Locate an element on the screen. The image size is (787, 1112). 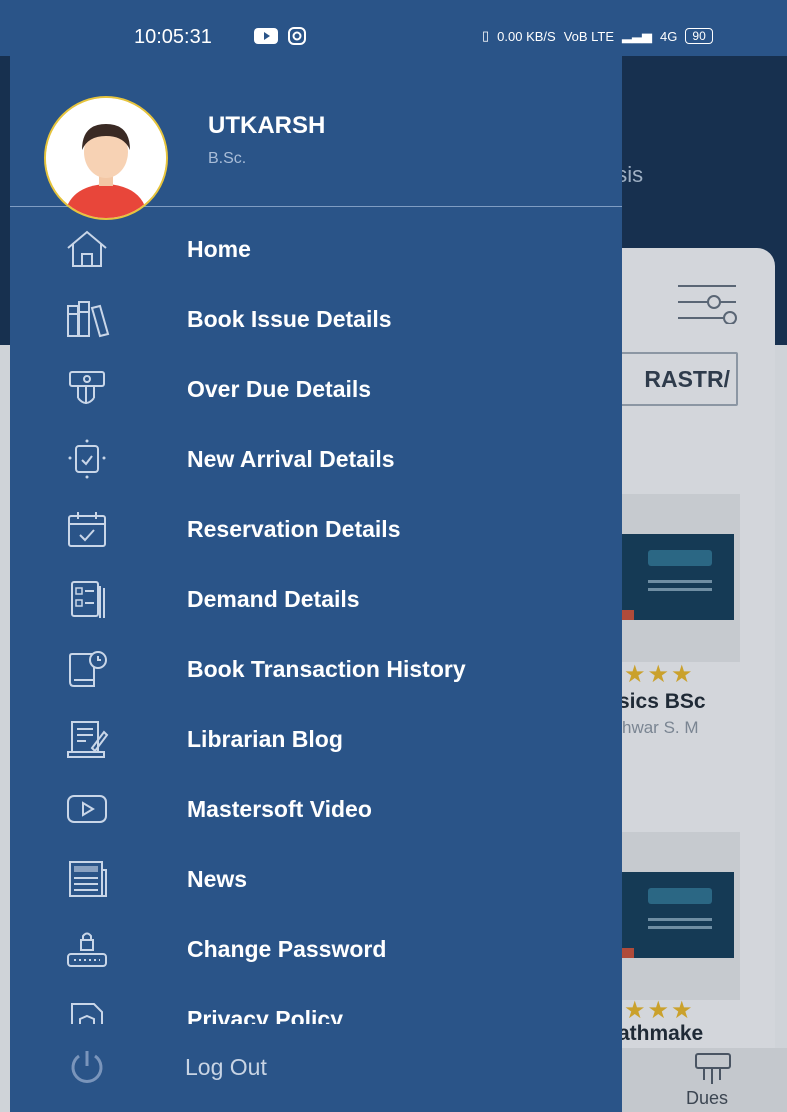
menu-label: New Arrival Details is located at coordinates (291, 459).